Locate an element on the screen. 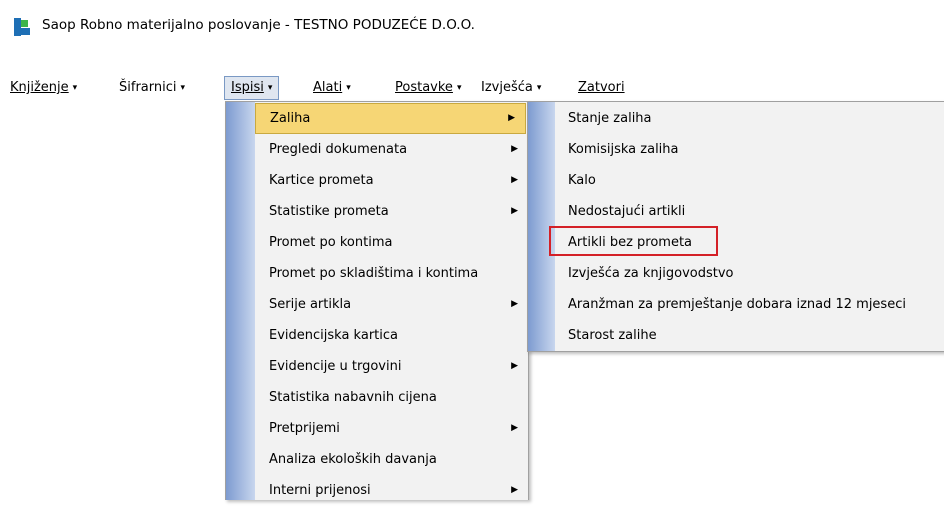 This screenshot has width=944, height=506. menu-item-zaliha: Zaliha ▶ is located at coordinates (390, 118).